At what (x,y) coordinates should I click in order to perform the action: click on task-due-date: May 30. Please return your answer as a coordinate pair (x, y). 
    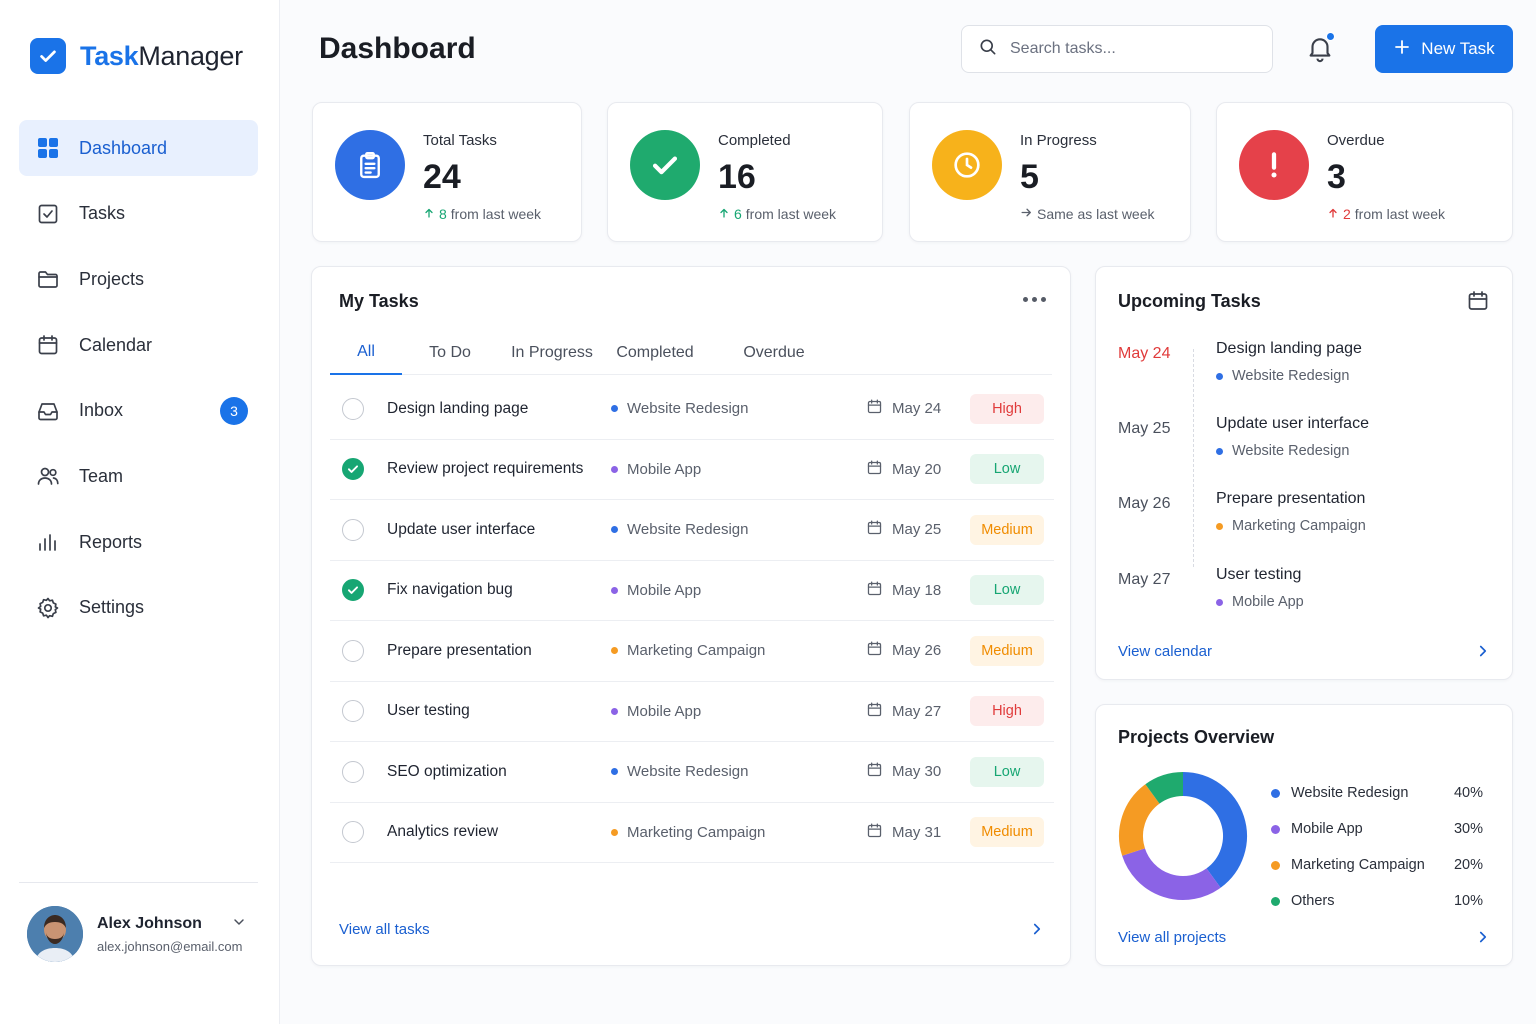
    Looking at the image, I should click on (903, 771).